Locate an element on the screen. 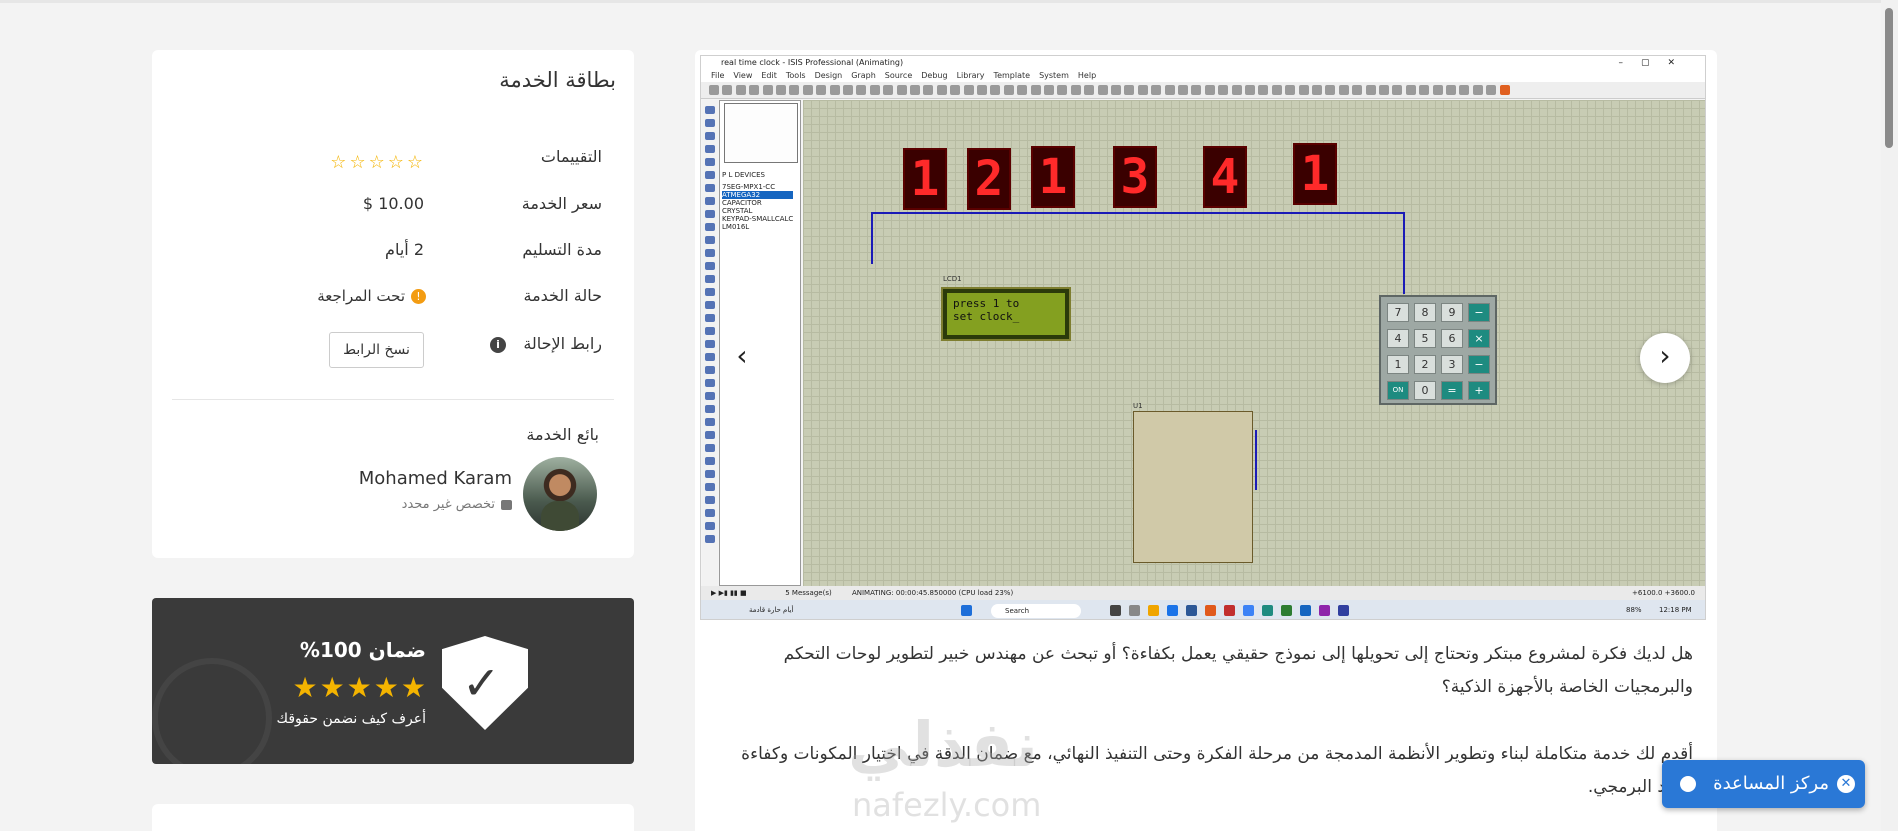  menu-item: Library is located at coordinates (971, 75).